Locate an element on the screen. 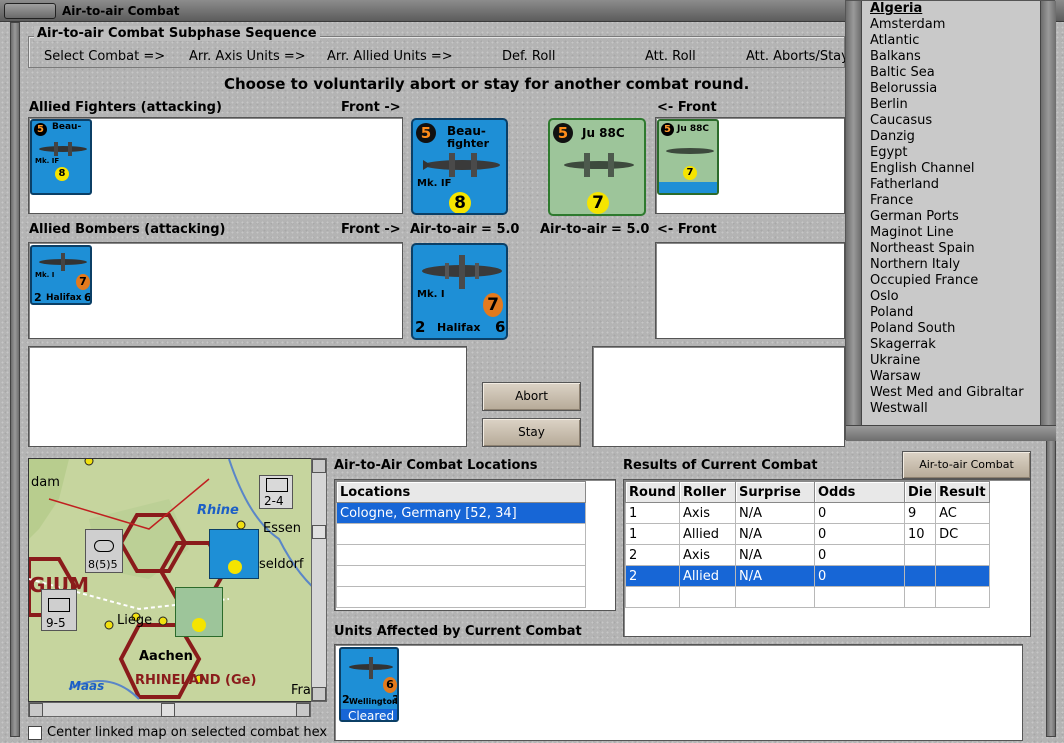  ju88c-counter: 5 Ju 88C 7 is located at coordinates (597, 167).